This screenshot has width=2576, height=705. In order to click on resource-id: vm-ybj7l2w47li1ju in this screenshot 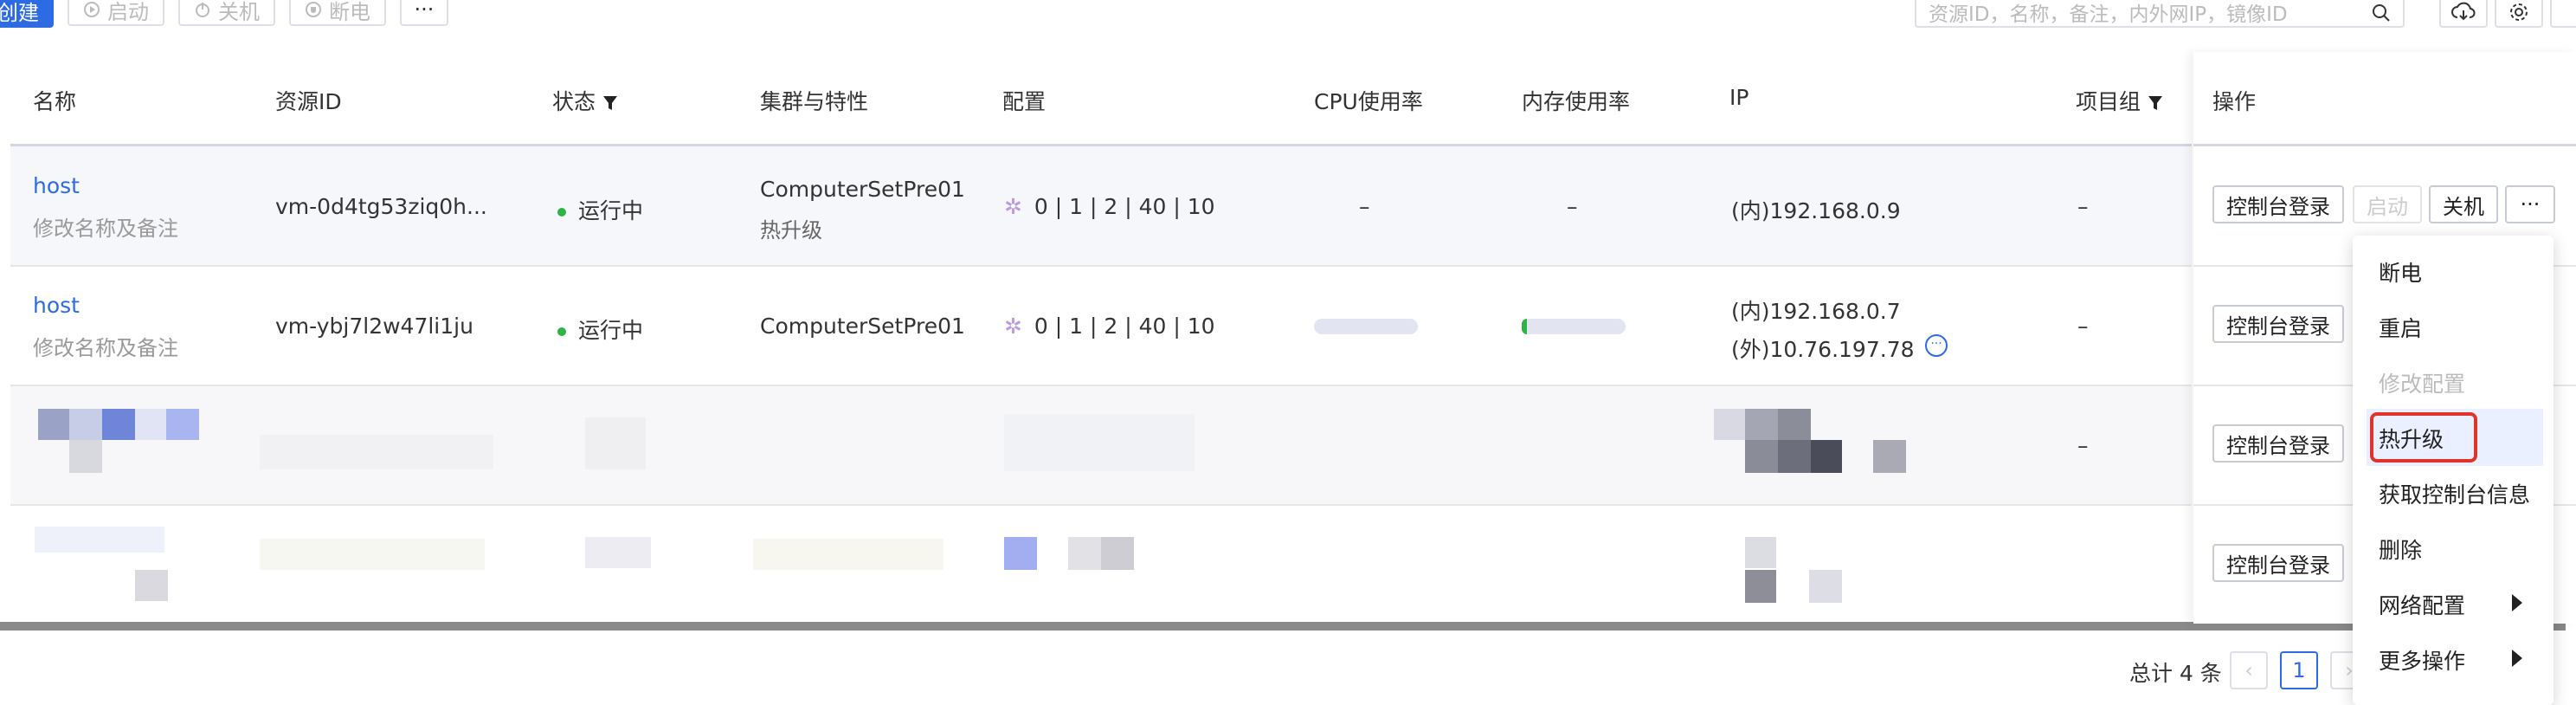, I will do `click(374, 326)`.